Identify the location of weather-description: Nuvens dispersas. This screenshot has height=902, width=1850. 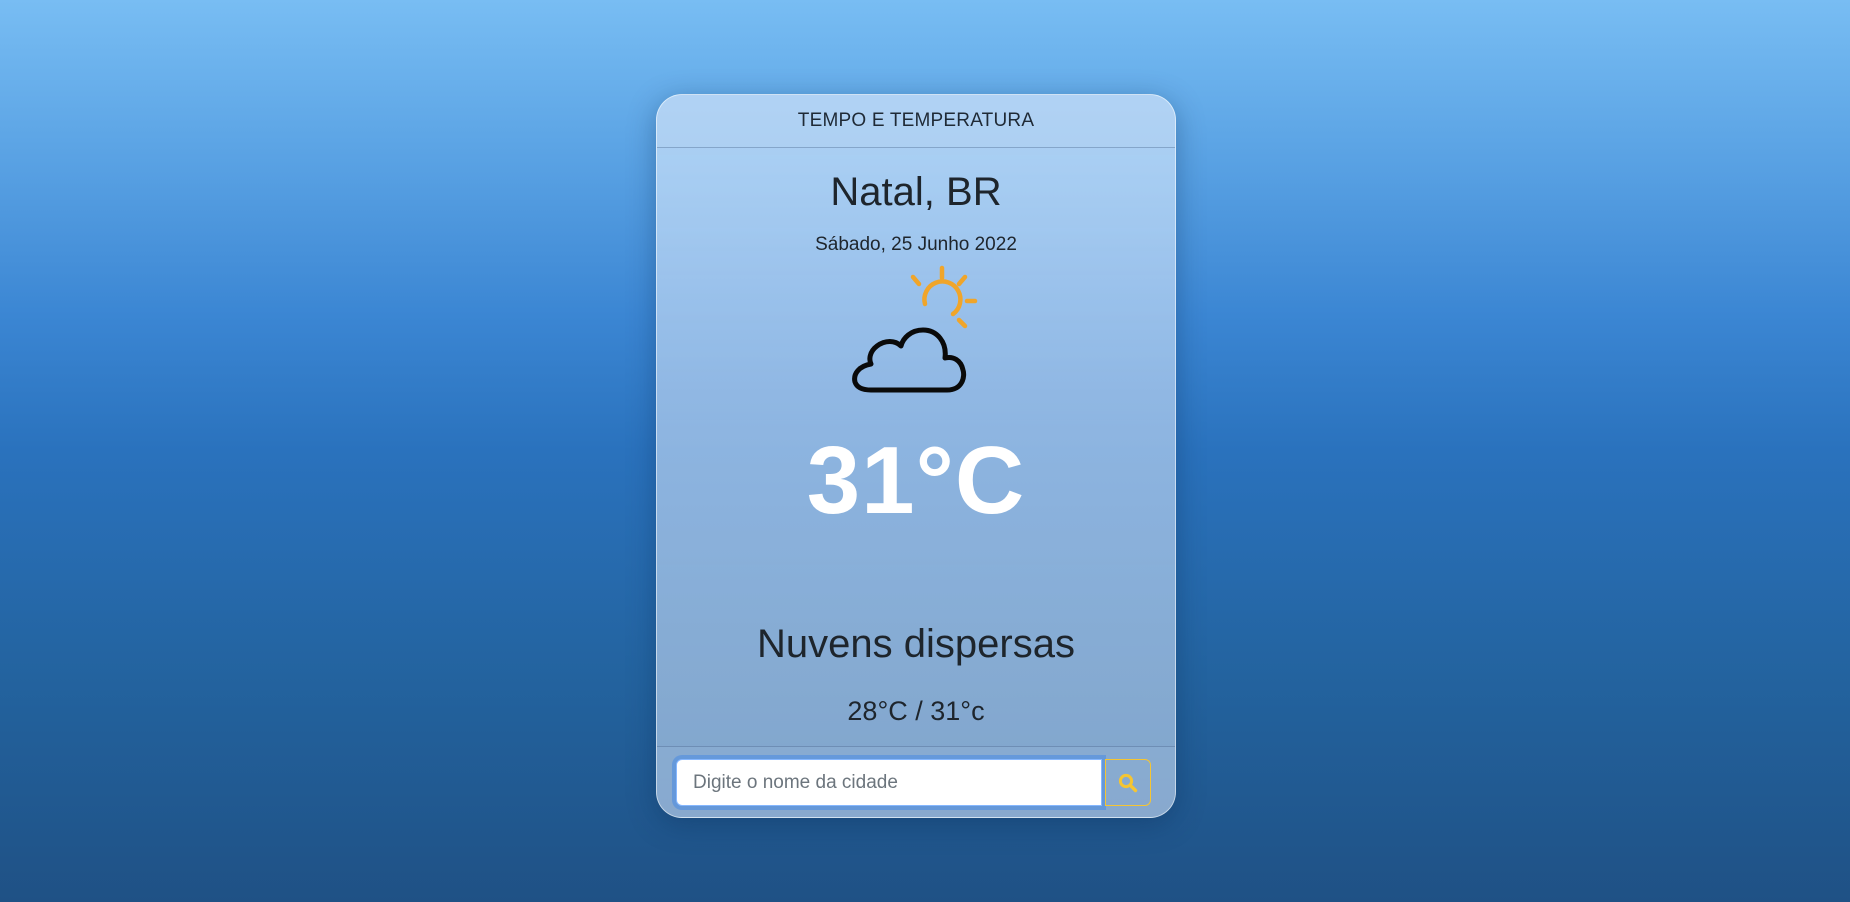
(916, 644).